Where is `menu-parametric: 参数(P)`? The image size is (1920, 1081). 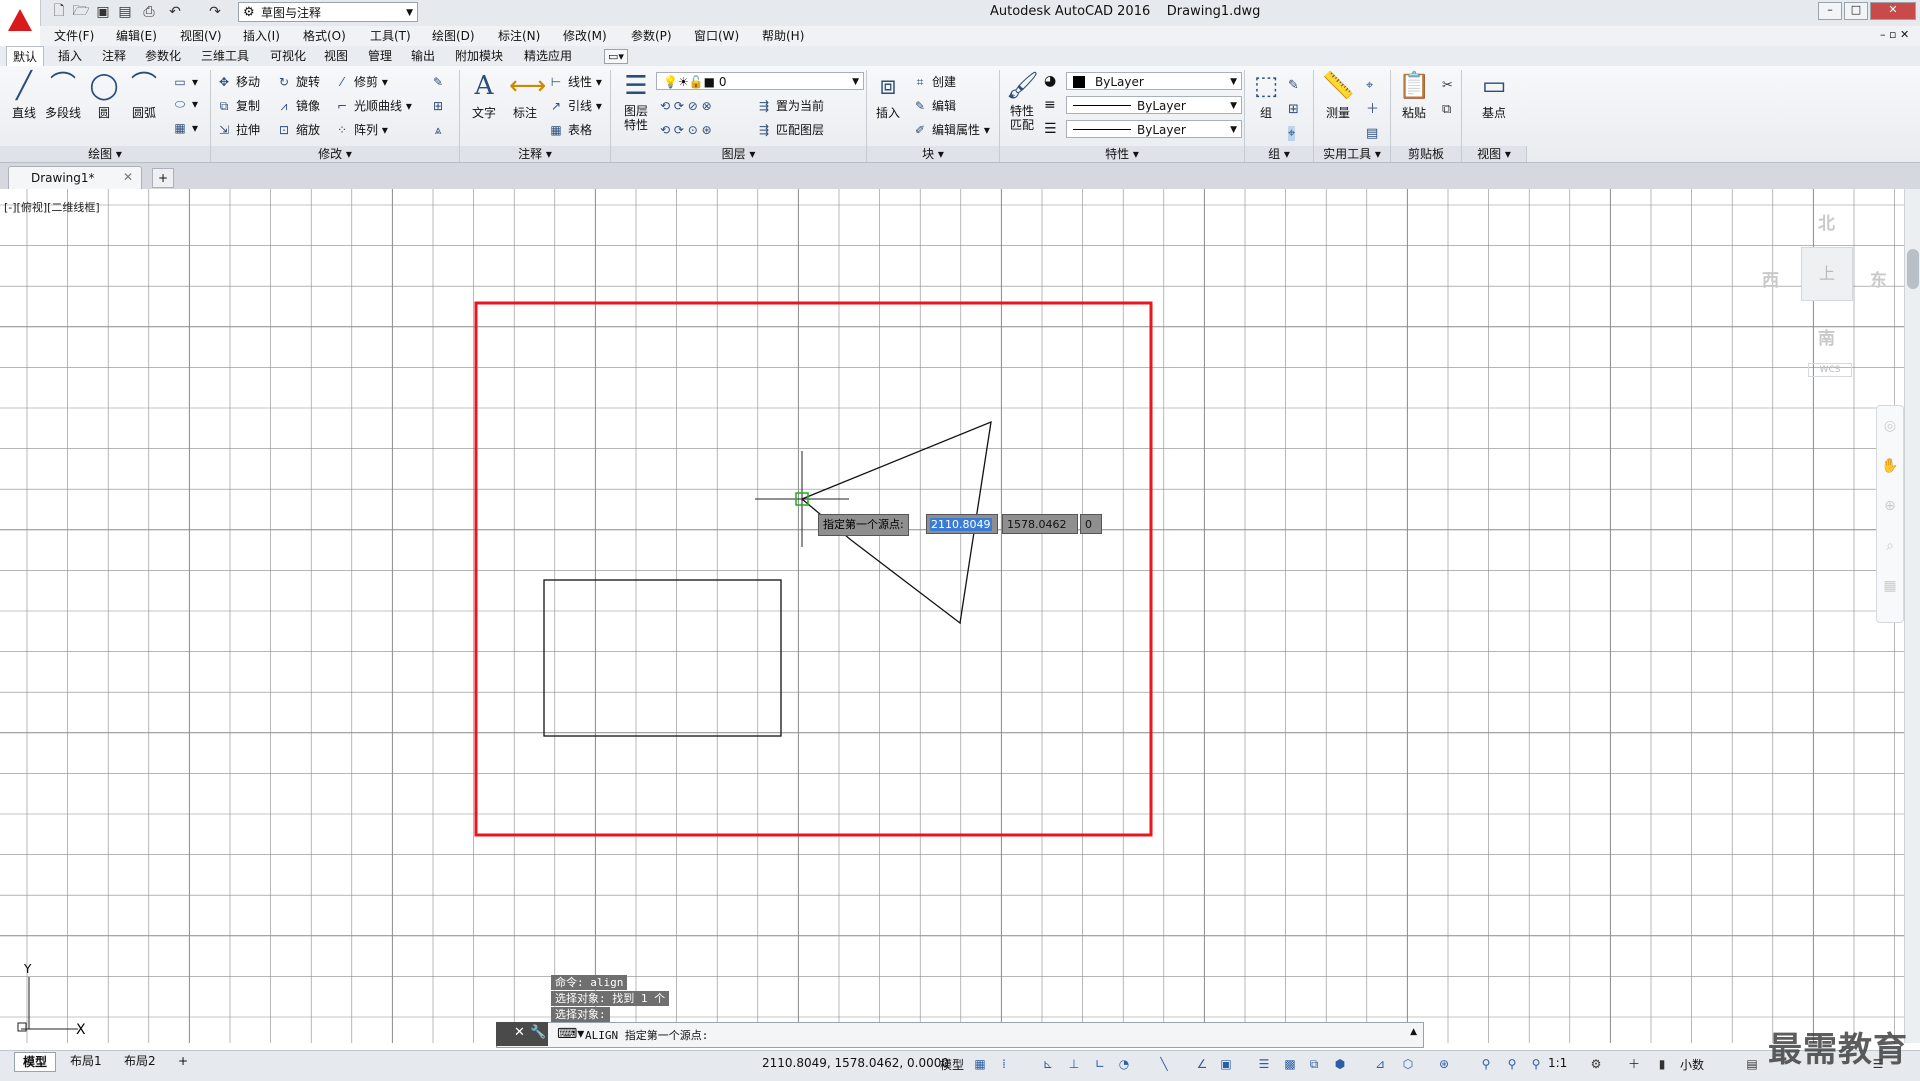
menu-parametric: 参数(P) is located at coordinates (651, 36).